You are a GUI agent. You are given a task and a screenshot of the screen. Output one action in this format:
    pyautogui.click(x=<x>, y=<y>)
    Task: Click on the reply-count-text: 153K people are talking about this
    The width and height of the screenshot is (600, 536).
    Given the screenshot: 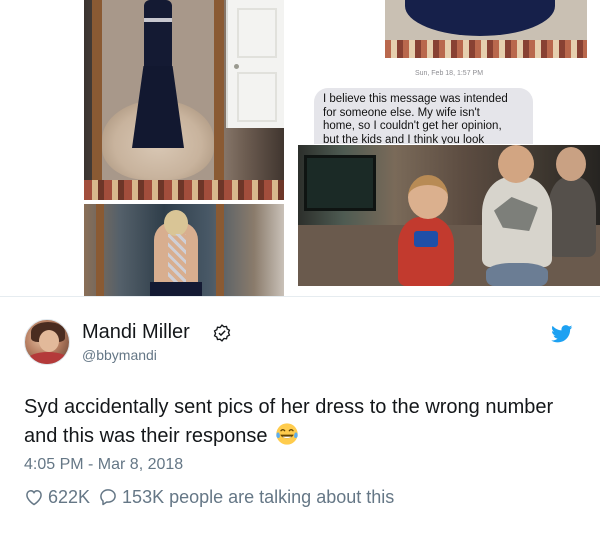 What is the action you would take?
    pyautogui.click(x=258, y=497)
    